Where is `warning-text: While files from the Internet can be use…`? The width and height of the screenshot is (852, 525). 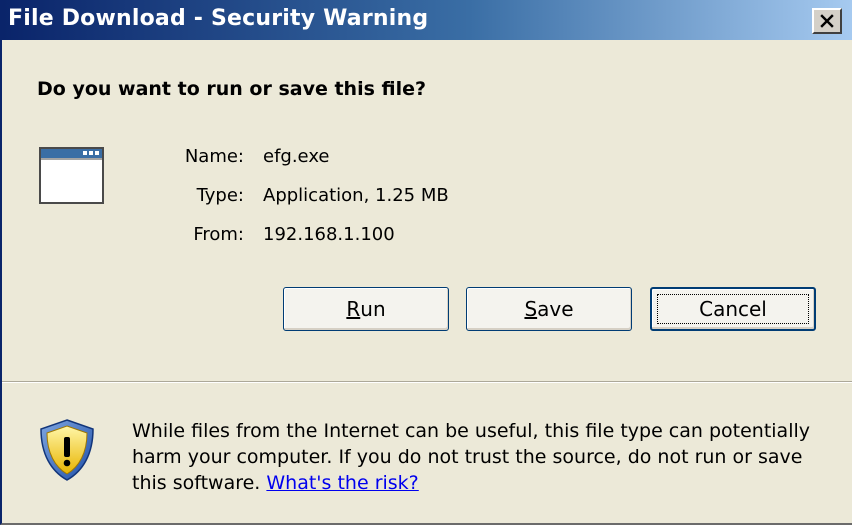 warning-text: While files from the Internet can be use… is located at coordinates (471, 457).